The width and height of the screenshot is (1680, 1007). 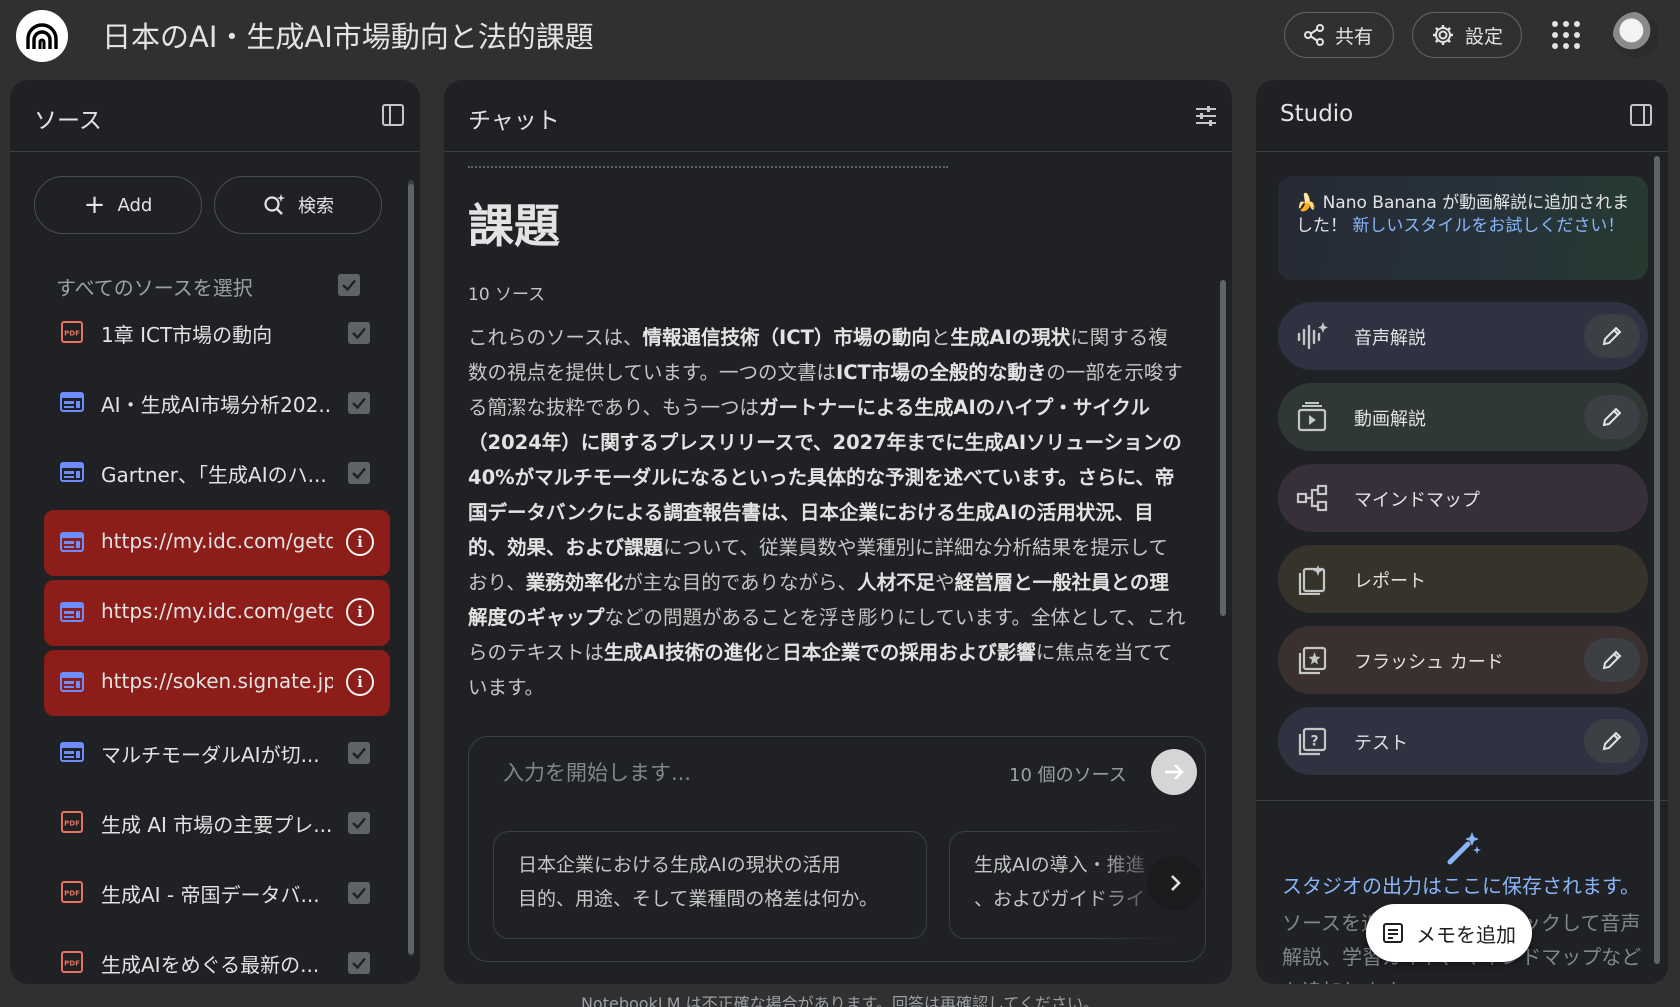 I want to click on source-item: https://soken.signate.jp... i, so click(x=217, y=683).